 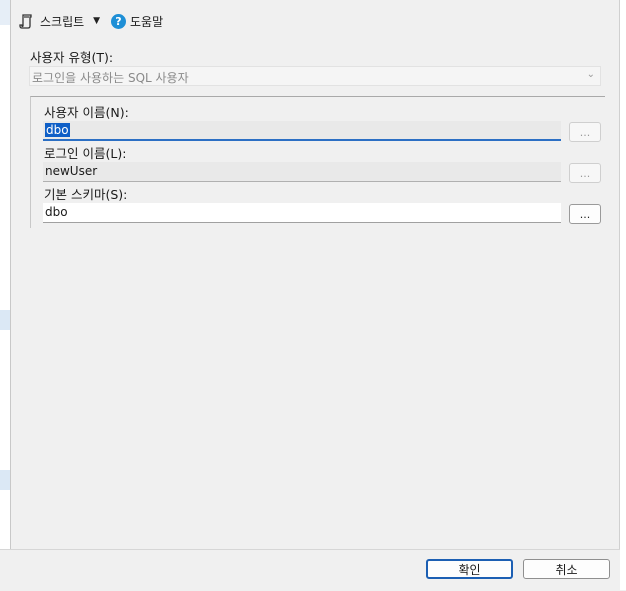 What do you see at coordinates (566, 569) in the screenshot?
I see `cancel-button: 취소` at bounding box center [566, 569].